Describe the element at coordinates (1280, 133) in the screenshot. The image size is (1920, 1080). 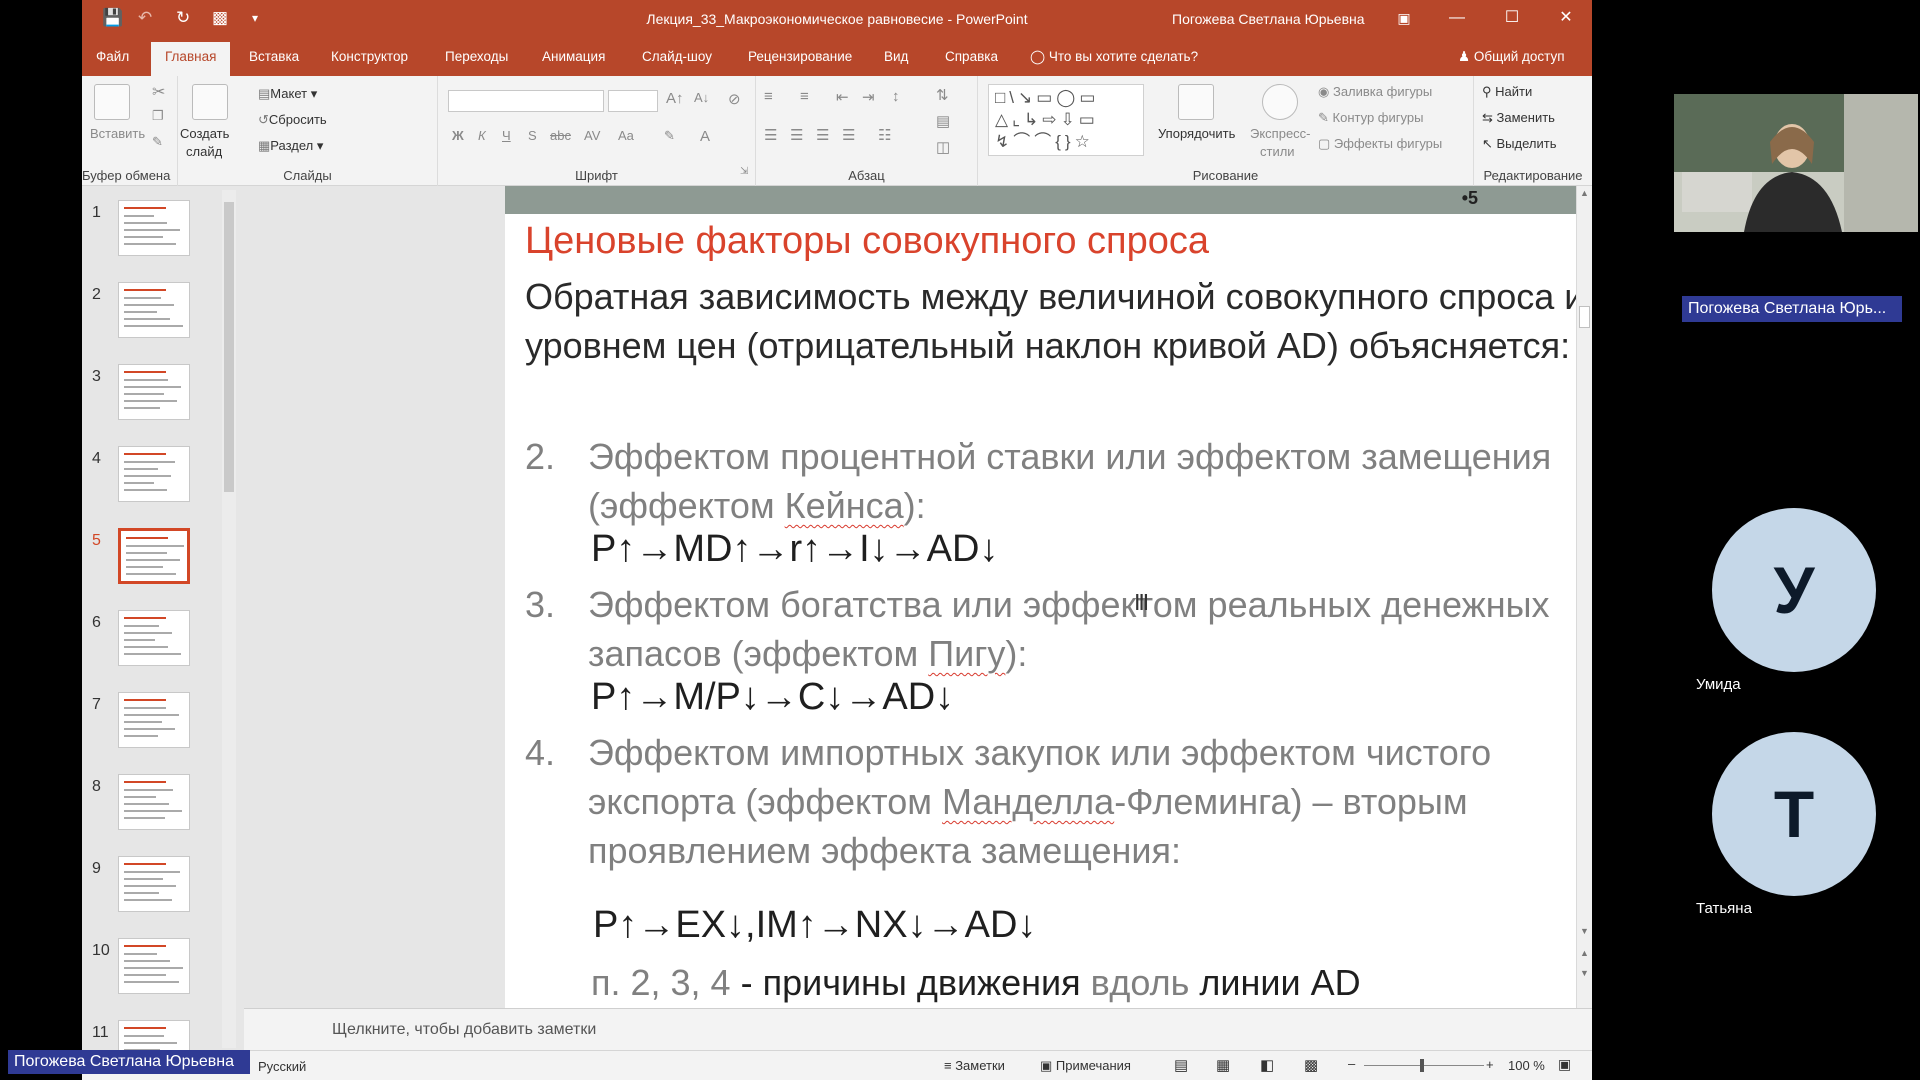
I see `quick-styles-button: Экспресс-` at that location.